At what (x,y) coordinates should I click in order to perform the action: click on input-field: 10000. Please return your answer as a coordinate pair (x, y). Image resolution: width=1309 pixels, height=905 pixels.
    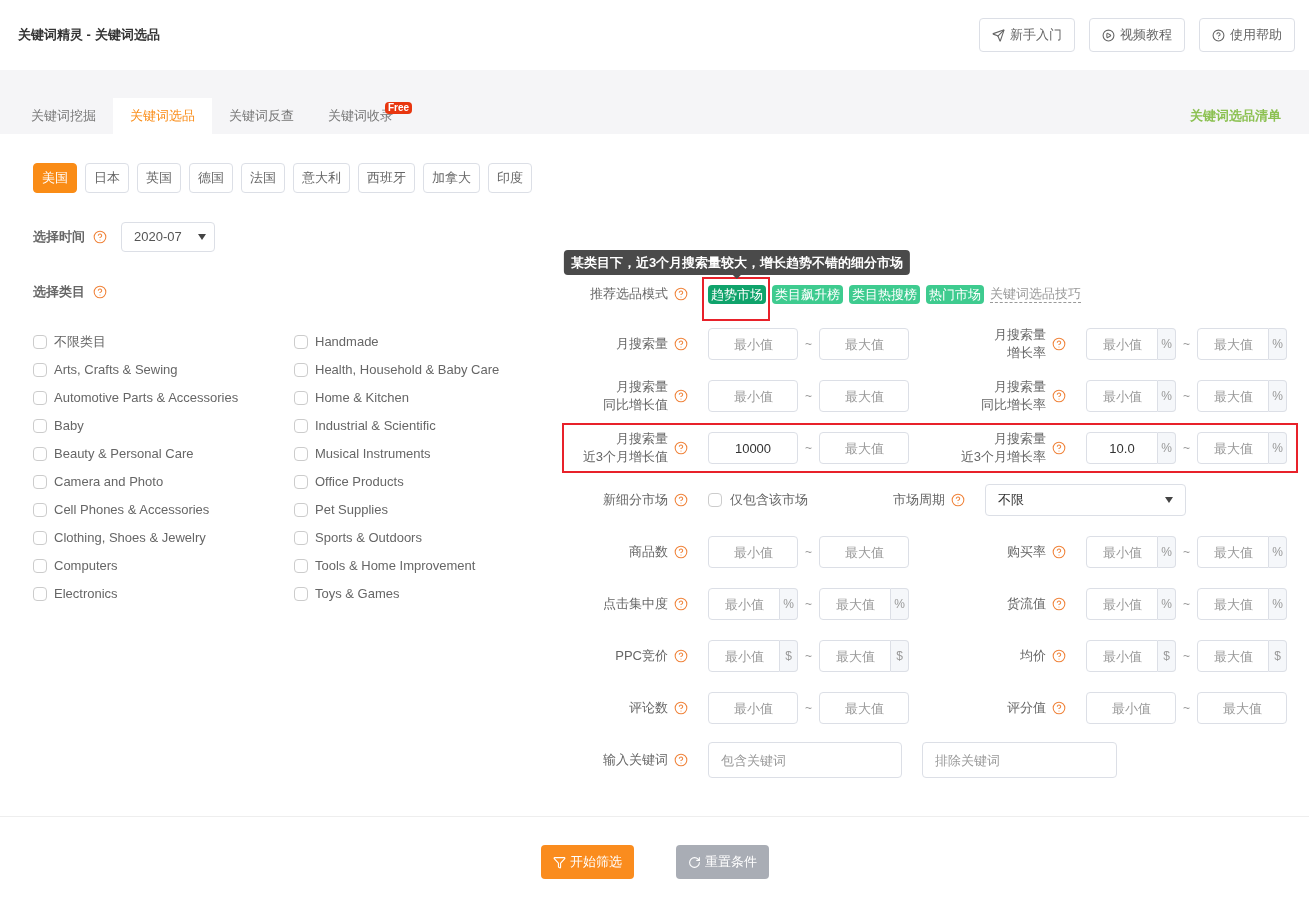
    Looking at the image, I should click on (753, 448).